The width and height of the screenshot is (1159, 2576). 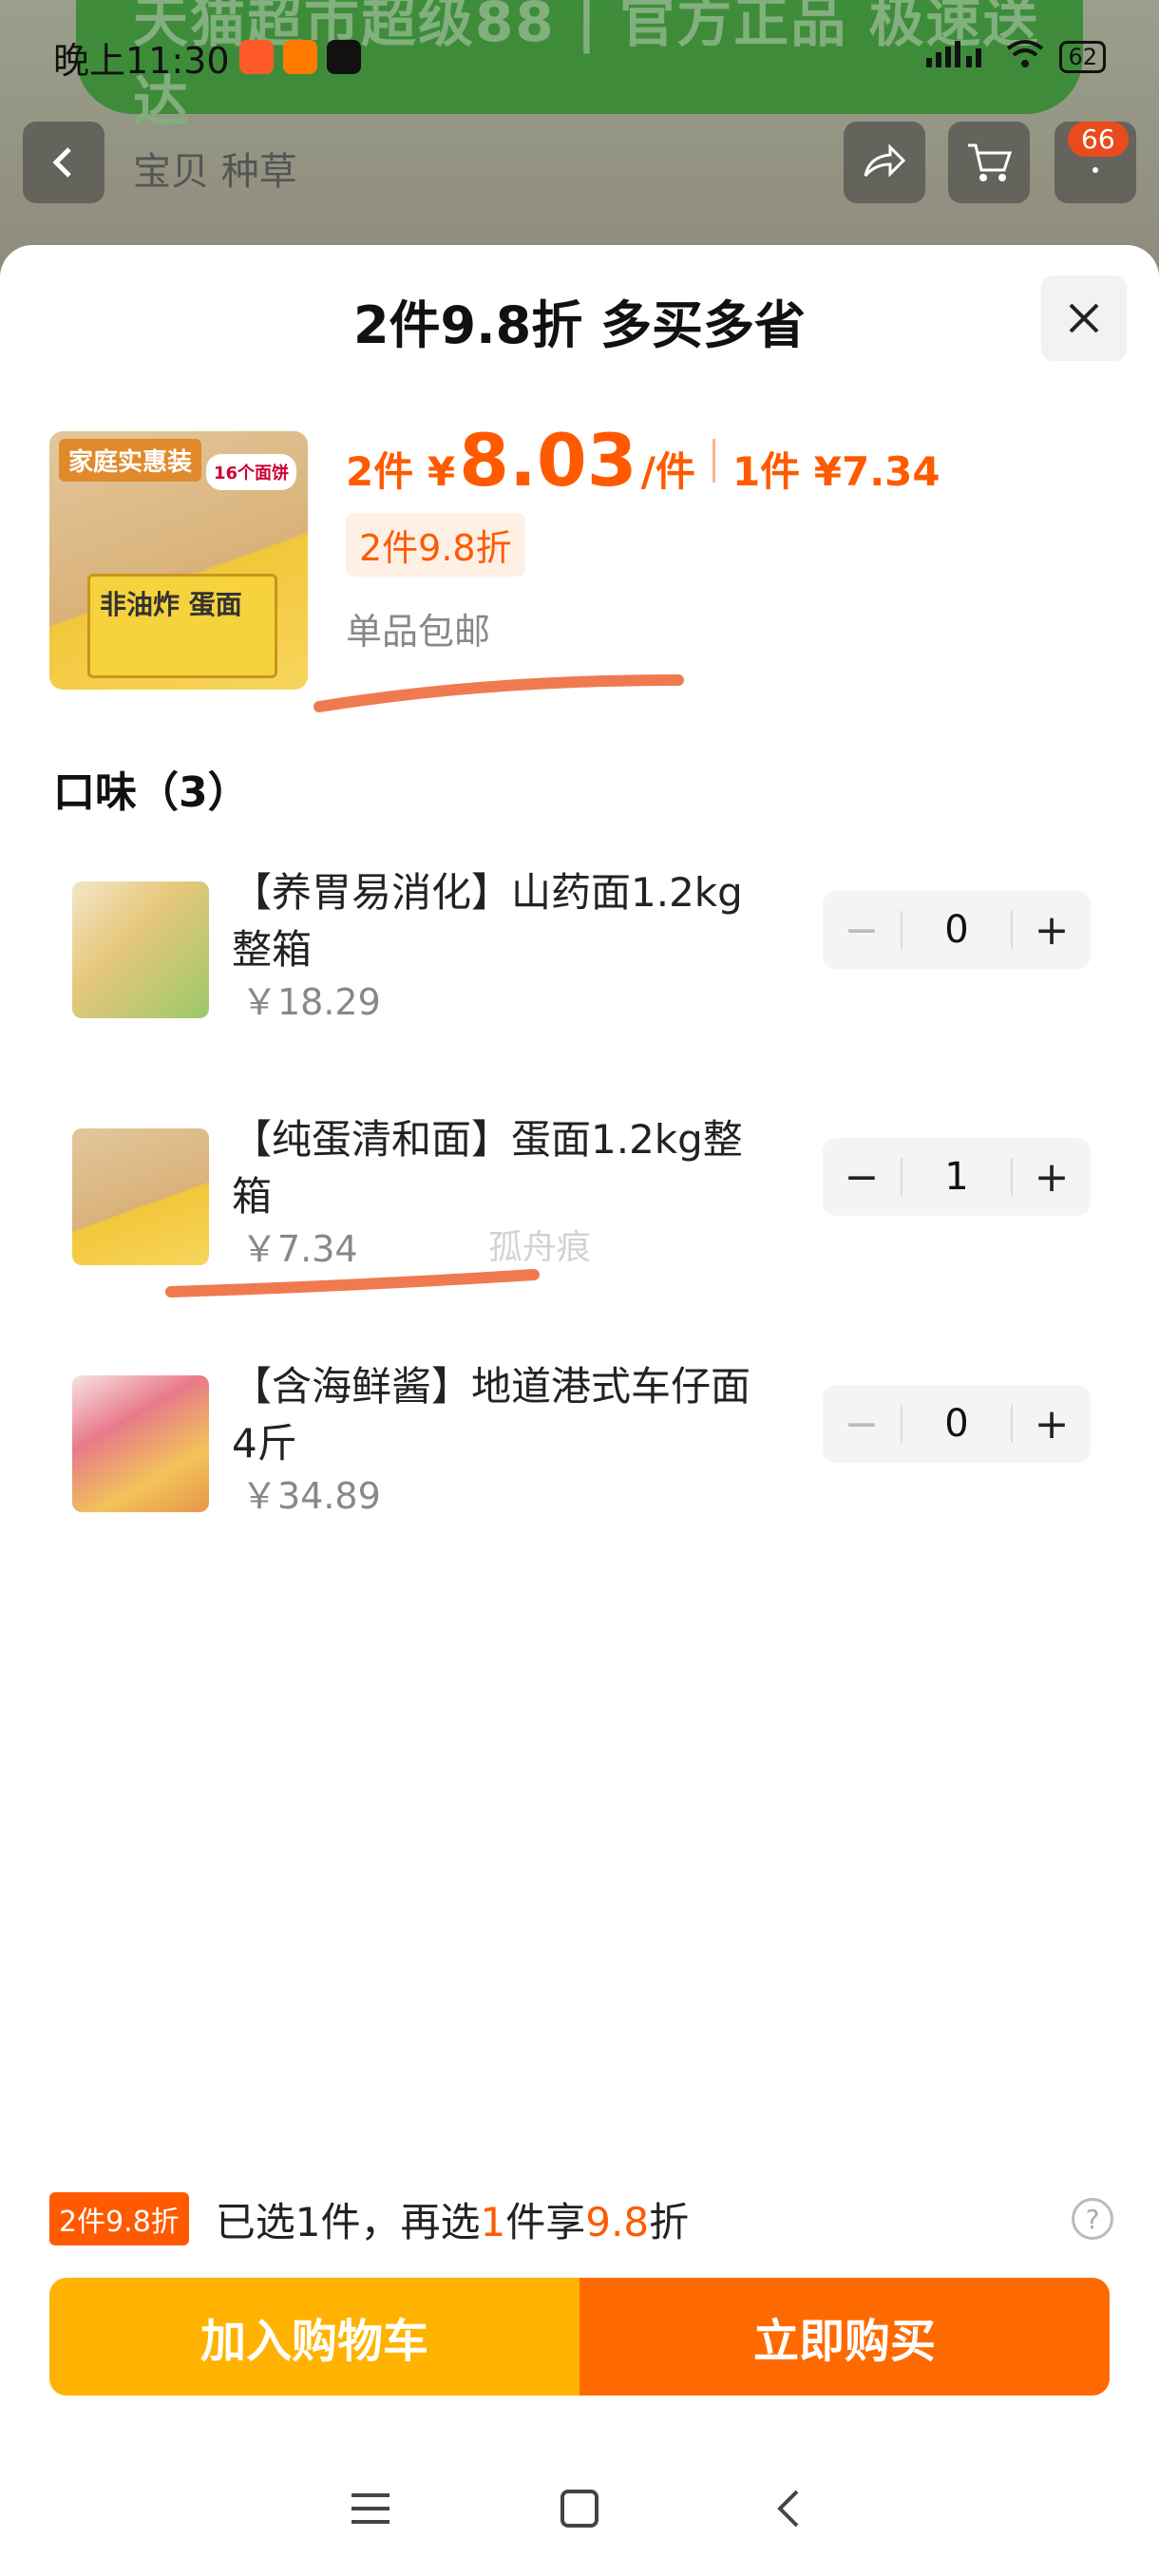 I want to click on tiktok-notification-icon, so click(x=343, y=57).